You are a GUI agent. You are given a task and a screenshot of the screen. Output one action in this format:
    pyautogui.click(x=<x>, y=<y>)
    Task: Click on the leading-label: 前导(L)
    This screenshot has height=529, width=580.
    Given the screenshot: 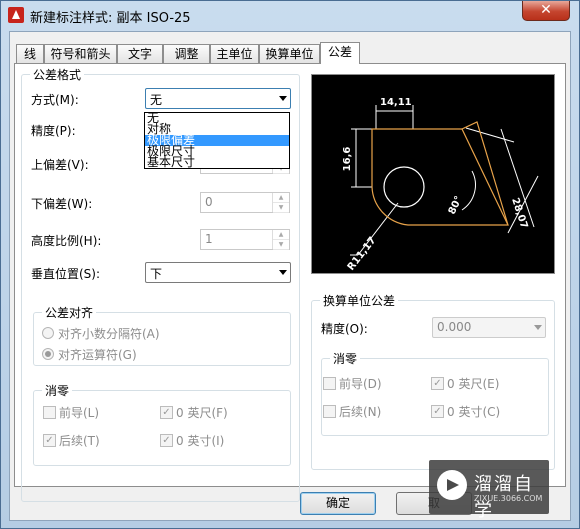 What is the action you would take?
    pyautogui.click(x=79, y=413)
    